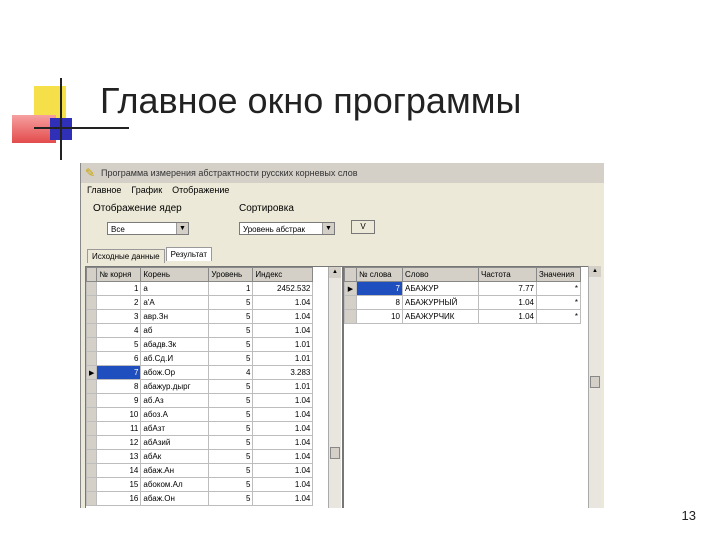 Image resolution: width=720 pixels, height=540 pixels. What do you see at coordinates (119, 302) in the screenshot?
I see `cell-root-number: 2` at bounding box center [119, 302].